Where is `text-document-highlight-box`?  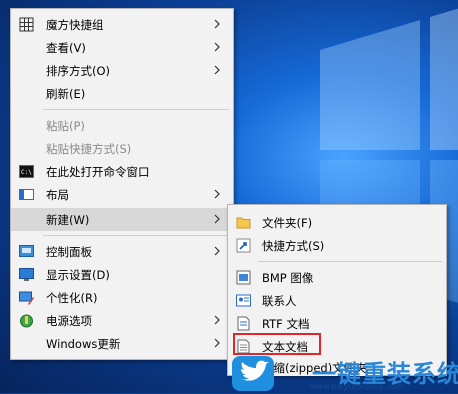 text-document-highlight-box is located at coordinates (277, 344).